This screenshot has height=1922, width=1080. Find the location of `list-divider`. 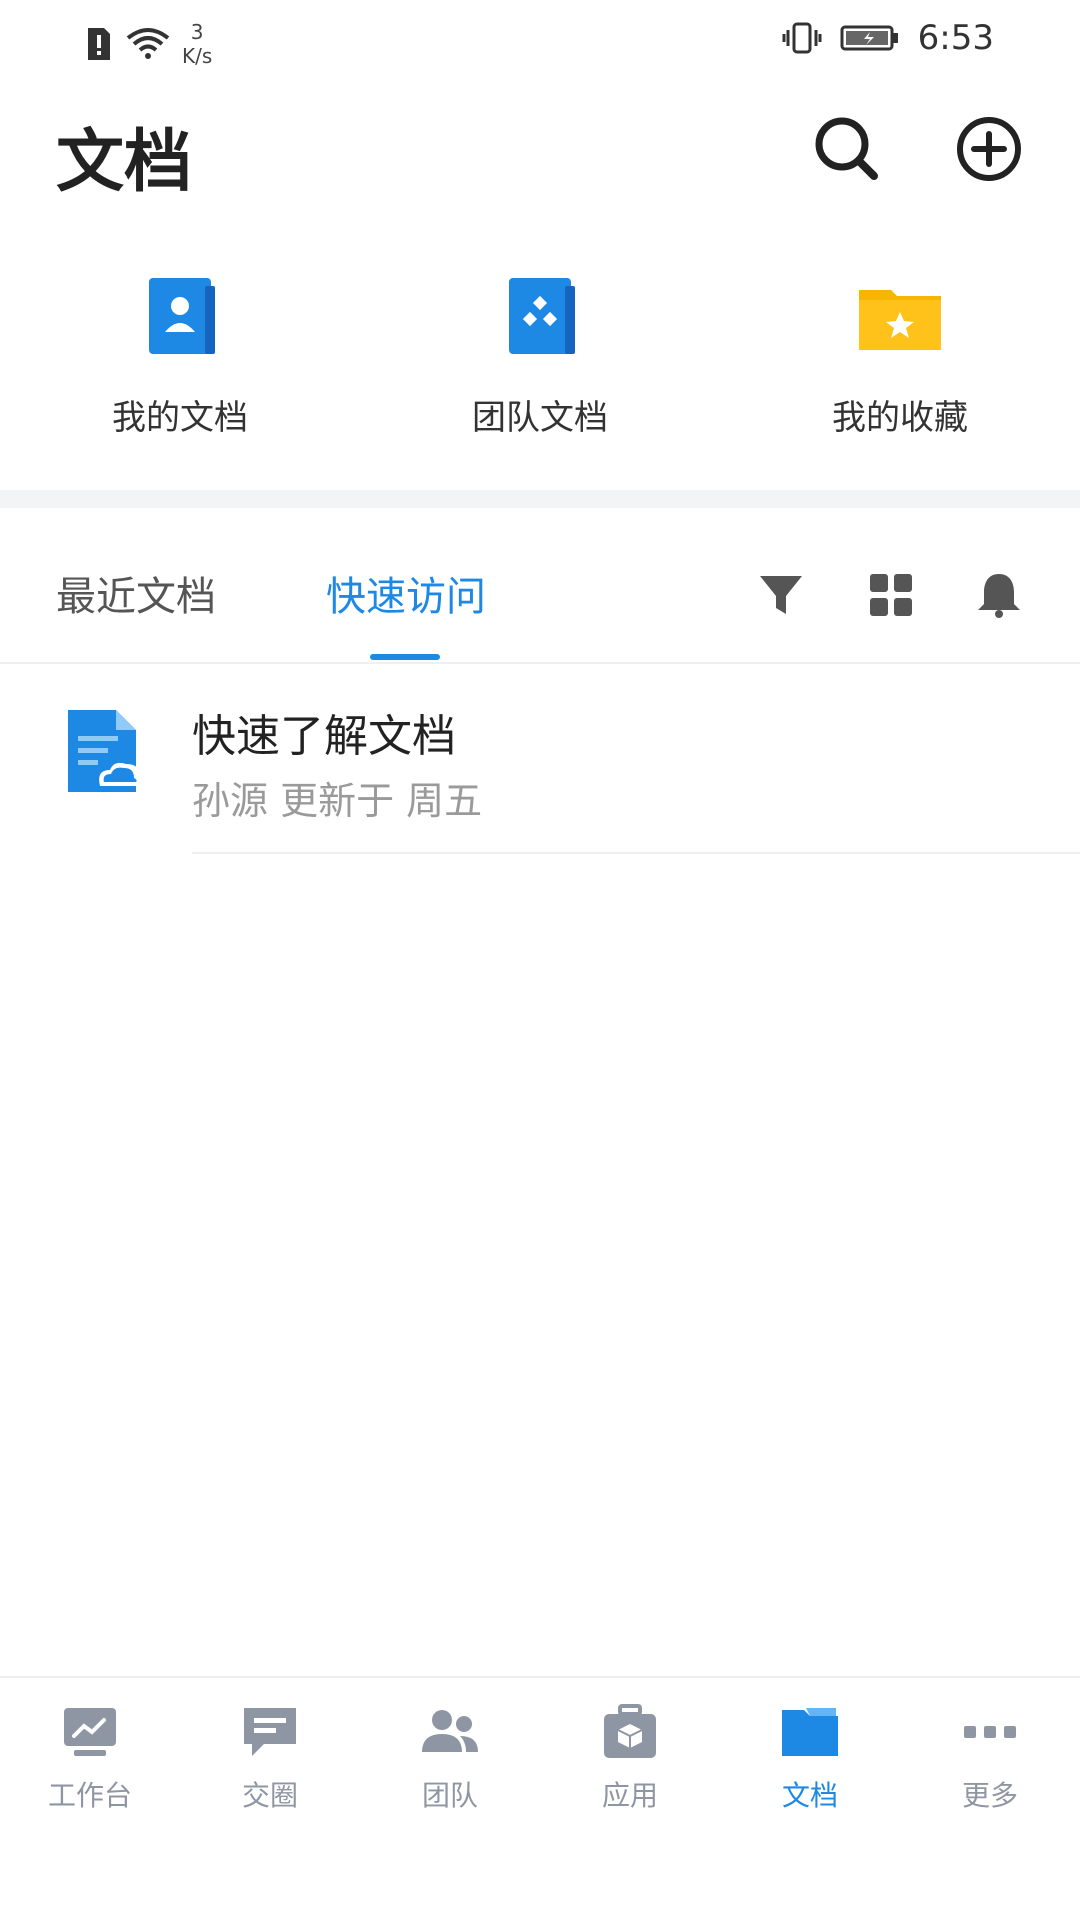

list-divider is located at coordinates (636, 853).